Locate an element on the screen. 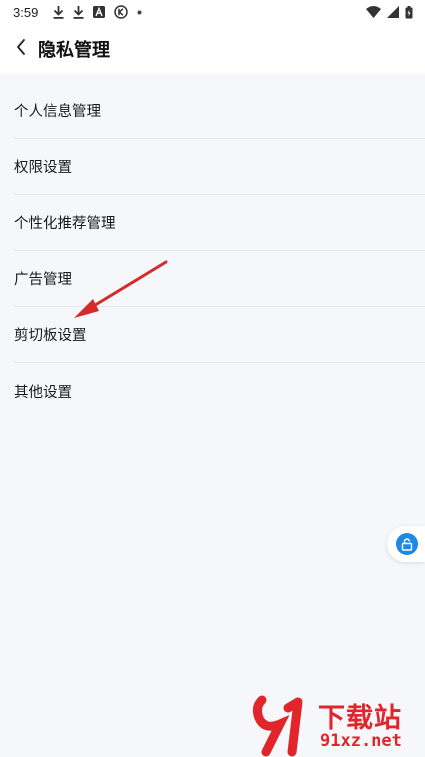 The height and width of the screenshot is (757, 425). menu-item-ad-management: 广告管理 is located at coordinates (219, 279).